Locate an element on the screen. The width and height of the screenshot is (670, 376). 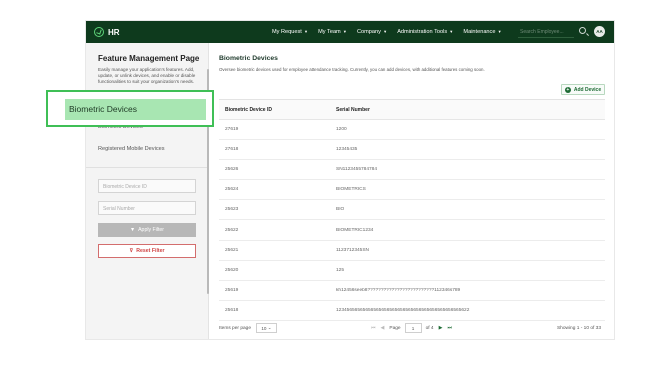
table-row: 25624 BIOMETRICS is located at coordinates (412, 190).